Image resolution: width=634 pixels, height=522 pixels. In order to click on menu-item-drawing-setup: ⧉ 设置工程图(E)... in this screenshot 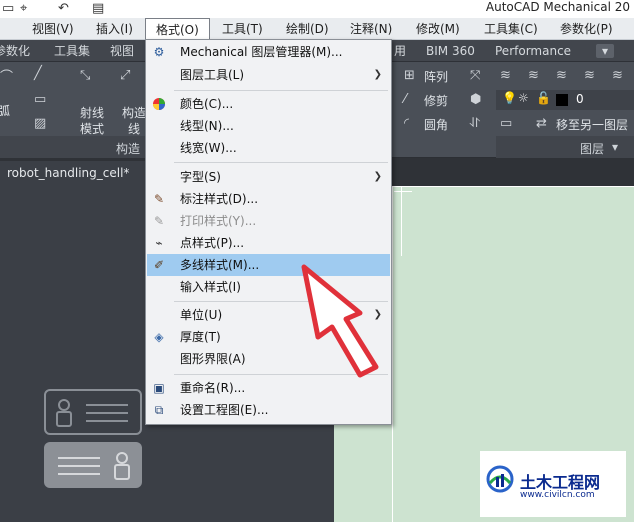, I will do `click(268, 410)`.